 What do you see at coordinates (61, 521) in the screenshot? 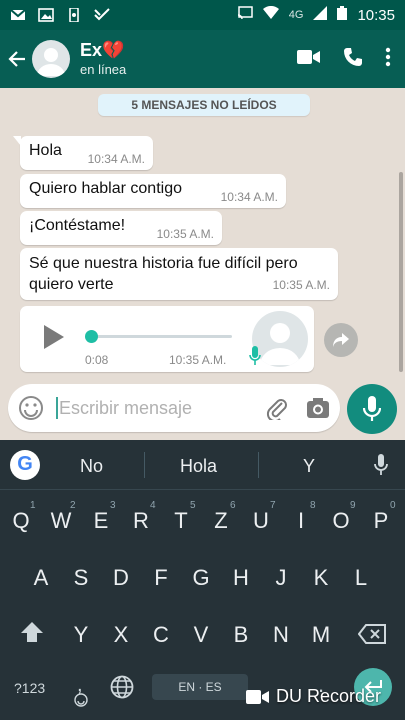
I see `key: W` at bounding box center [61, 521].